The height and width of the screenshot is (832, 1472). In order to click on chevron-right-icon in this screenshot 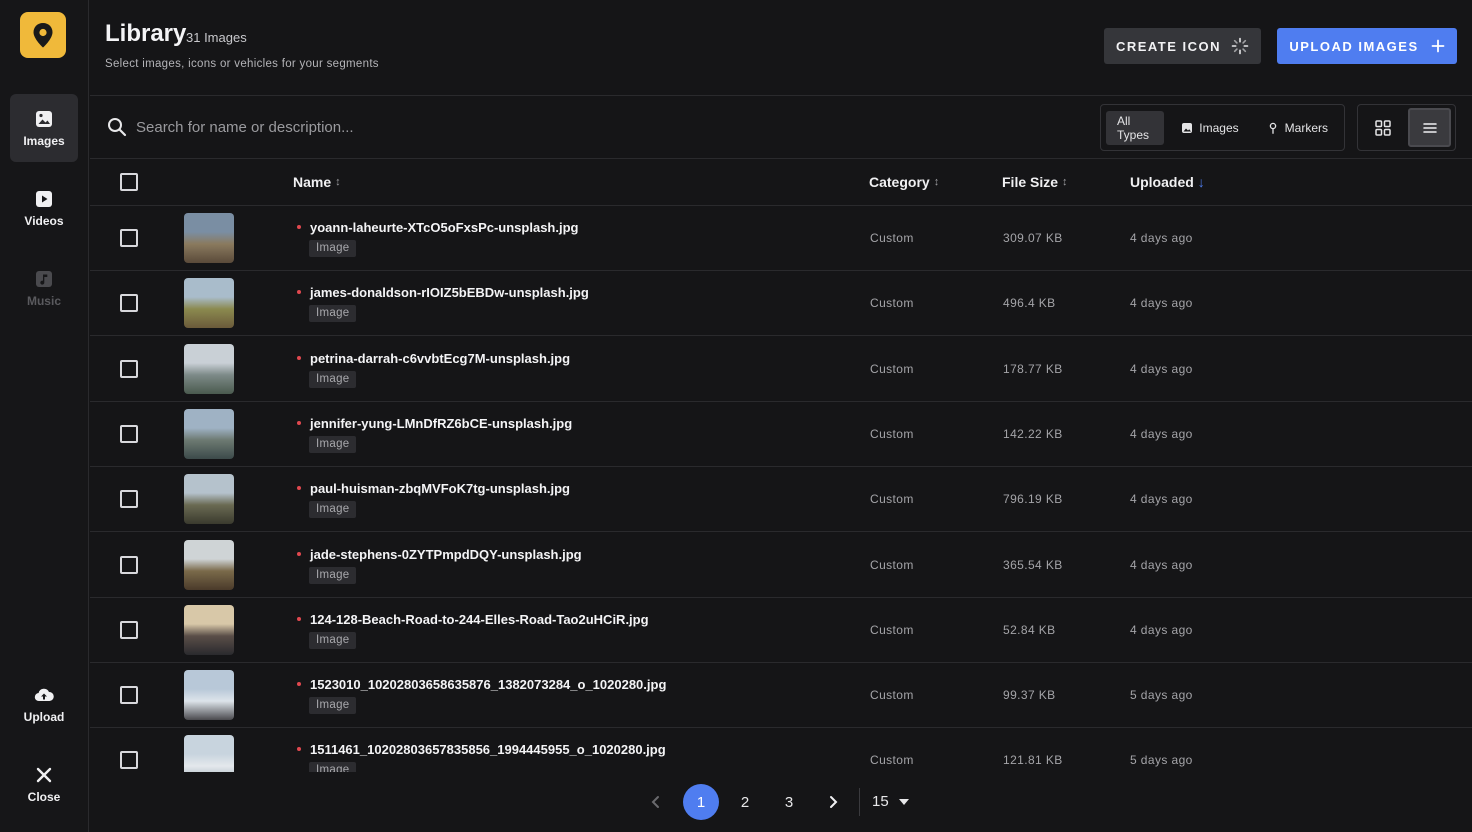, I will do `click(834, 802)`.